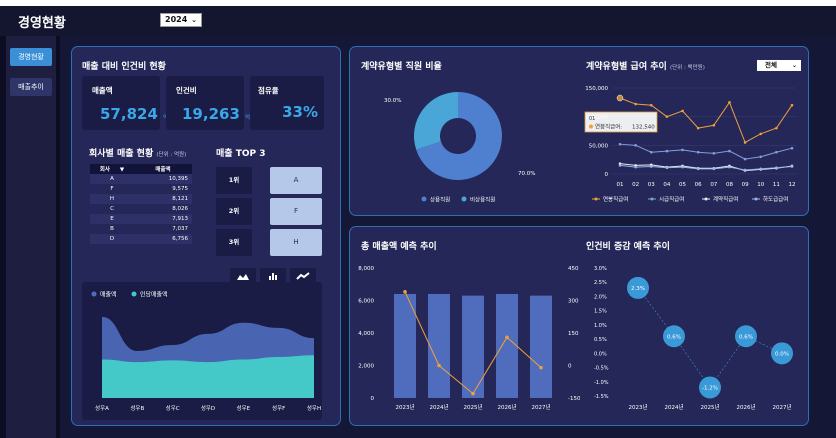  I want to click on rank-label: 2위, so click(234, 211).